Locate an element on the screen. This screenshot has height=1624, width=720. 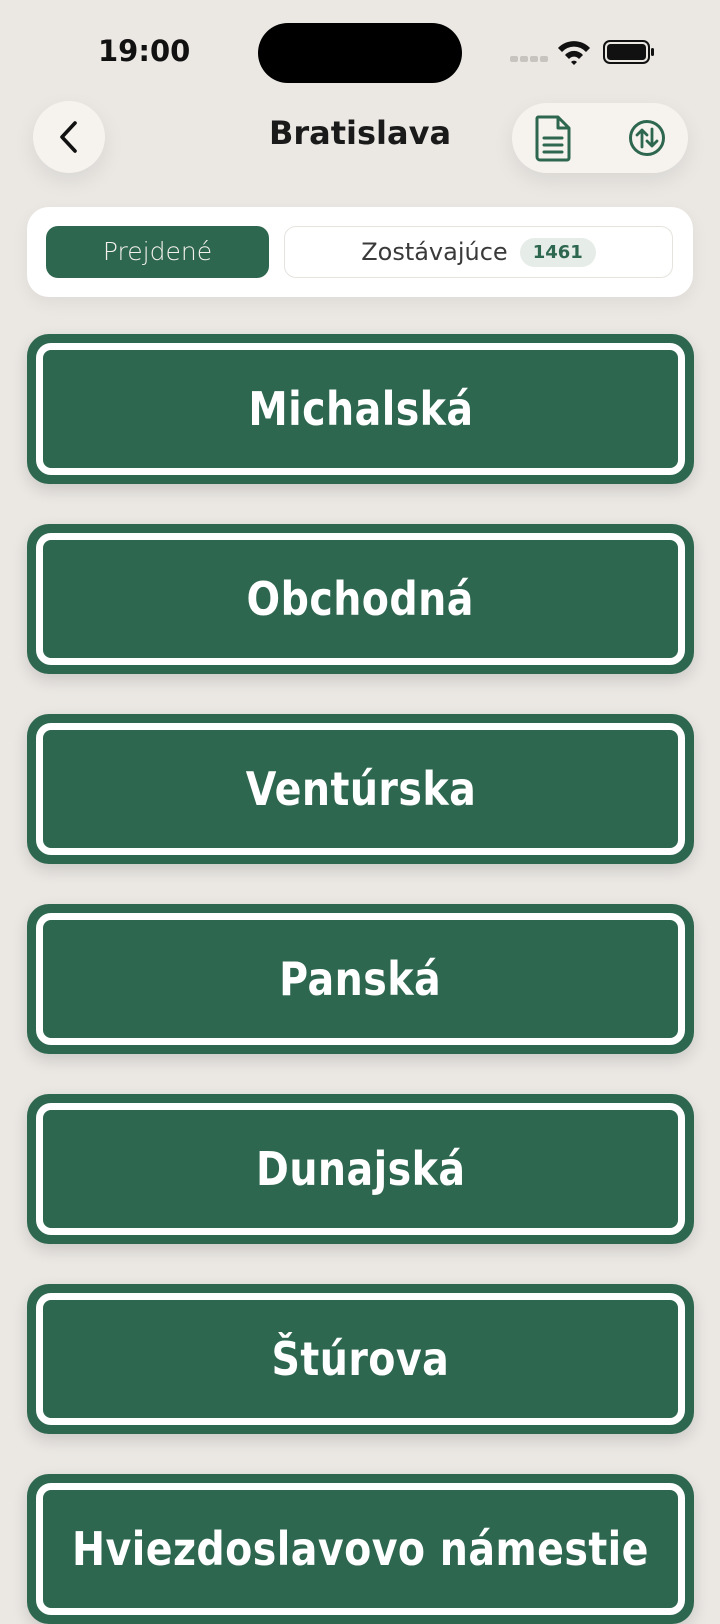
street-sign-frame: Panská is located at coordinates (360, 979).